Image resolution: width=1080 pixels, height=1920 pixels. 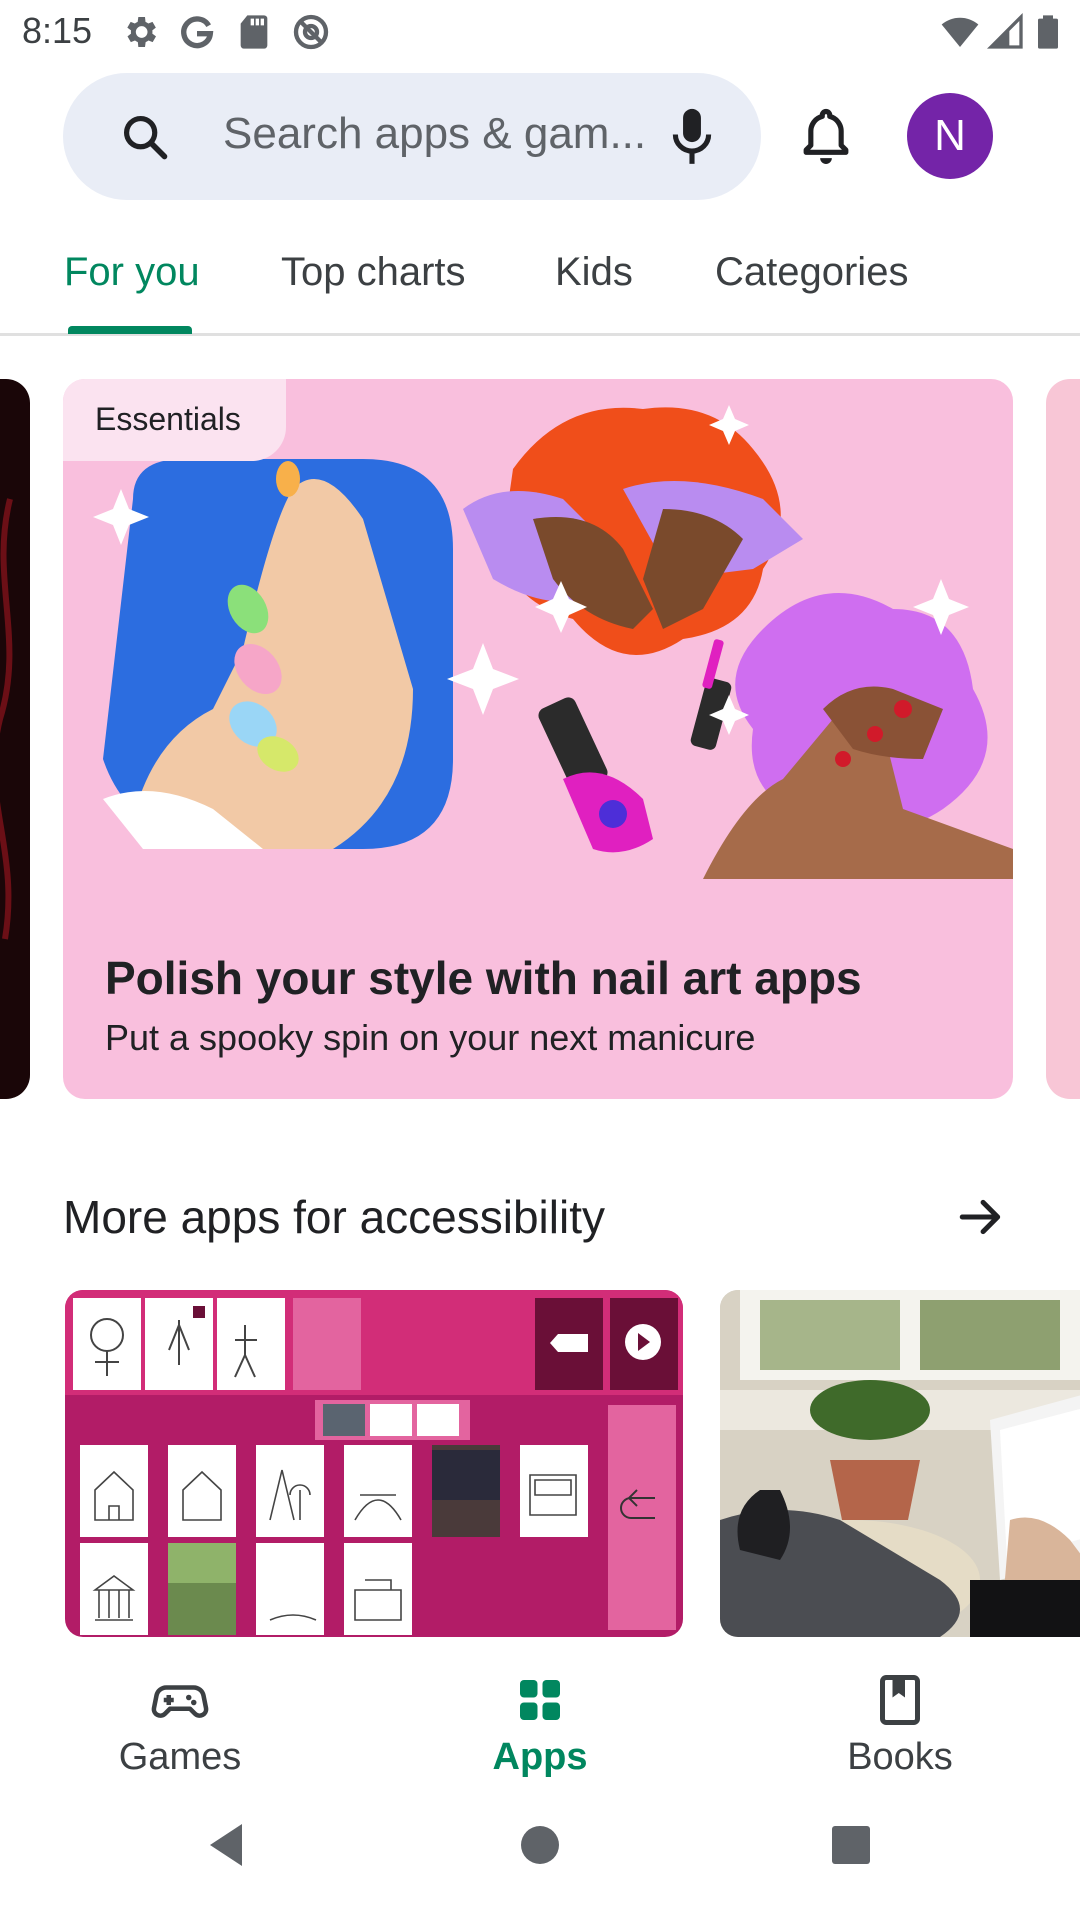 I want to click on tab-kids: Kids, so click(x=594, y=272).